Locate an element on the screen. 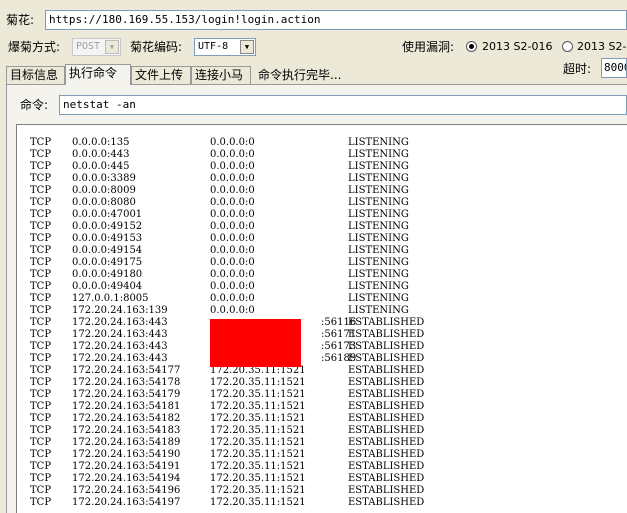  timeout-label: 超时: is located at coordinates (577, 69).